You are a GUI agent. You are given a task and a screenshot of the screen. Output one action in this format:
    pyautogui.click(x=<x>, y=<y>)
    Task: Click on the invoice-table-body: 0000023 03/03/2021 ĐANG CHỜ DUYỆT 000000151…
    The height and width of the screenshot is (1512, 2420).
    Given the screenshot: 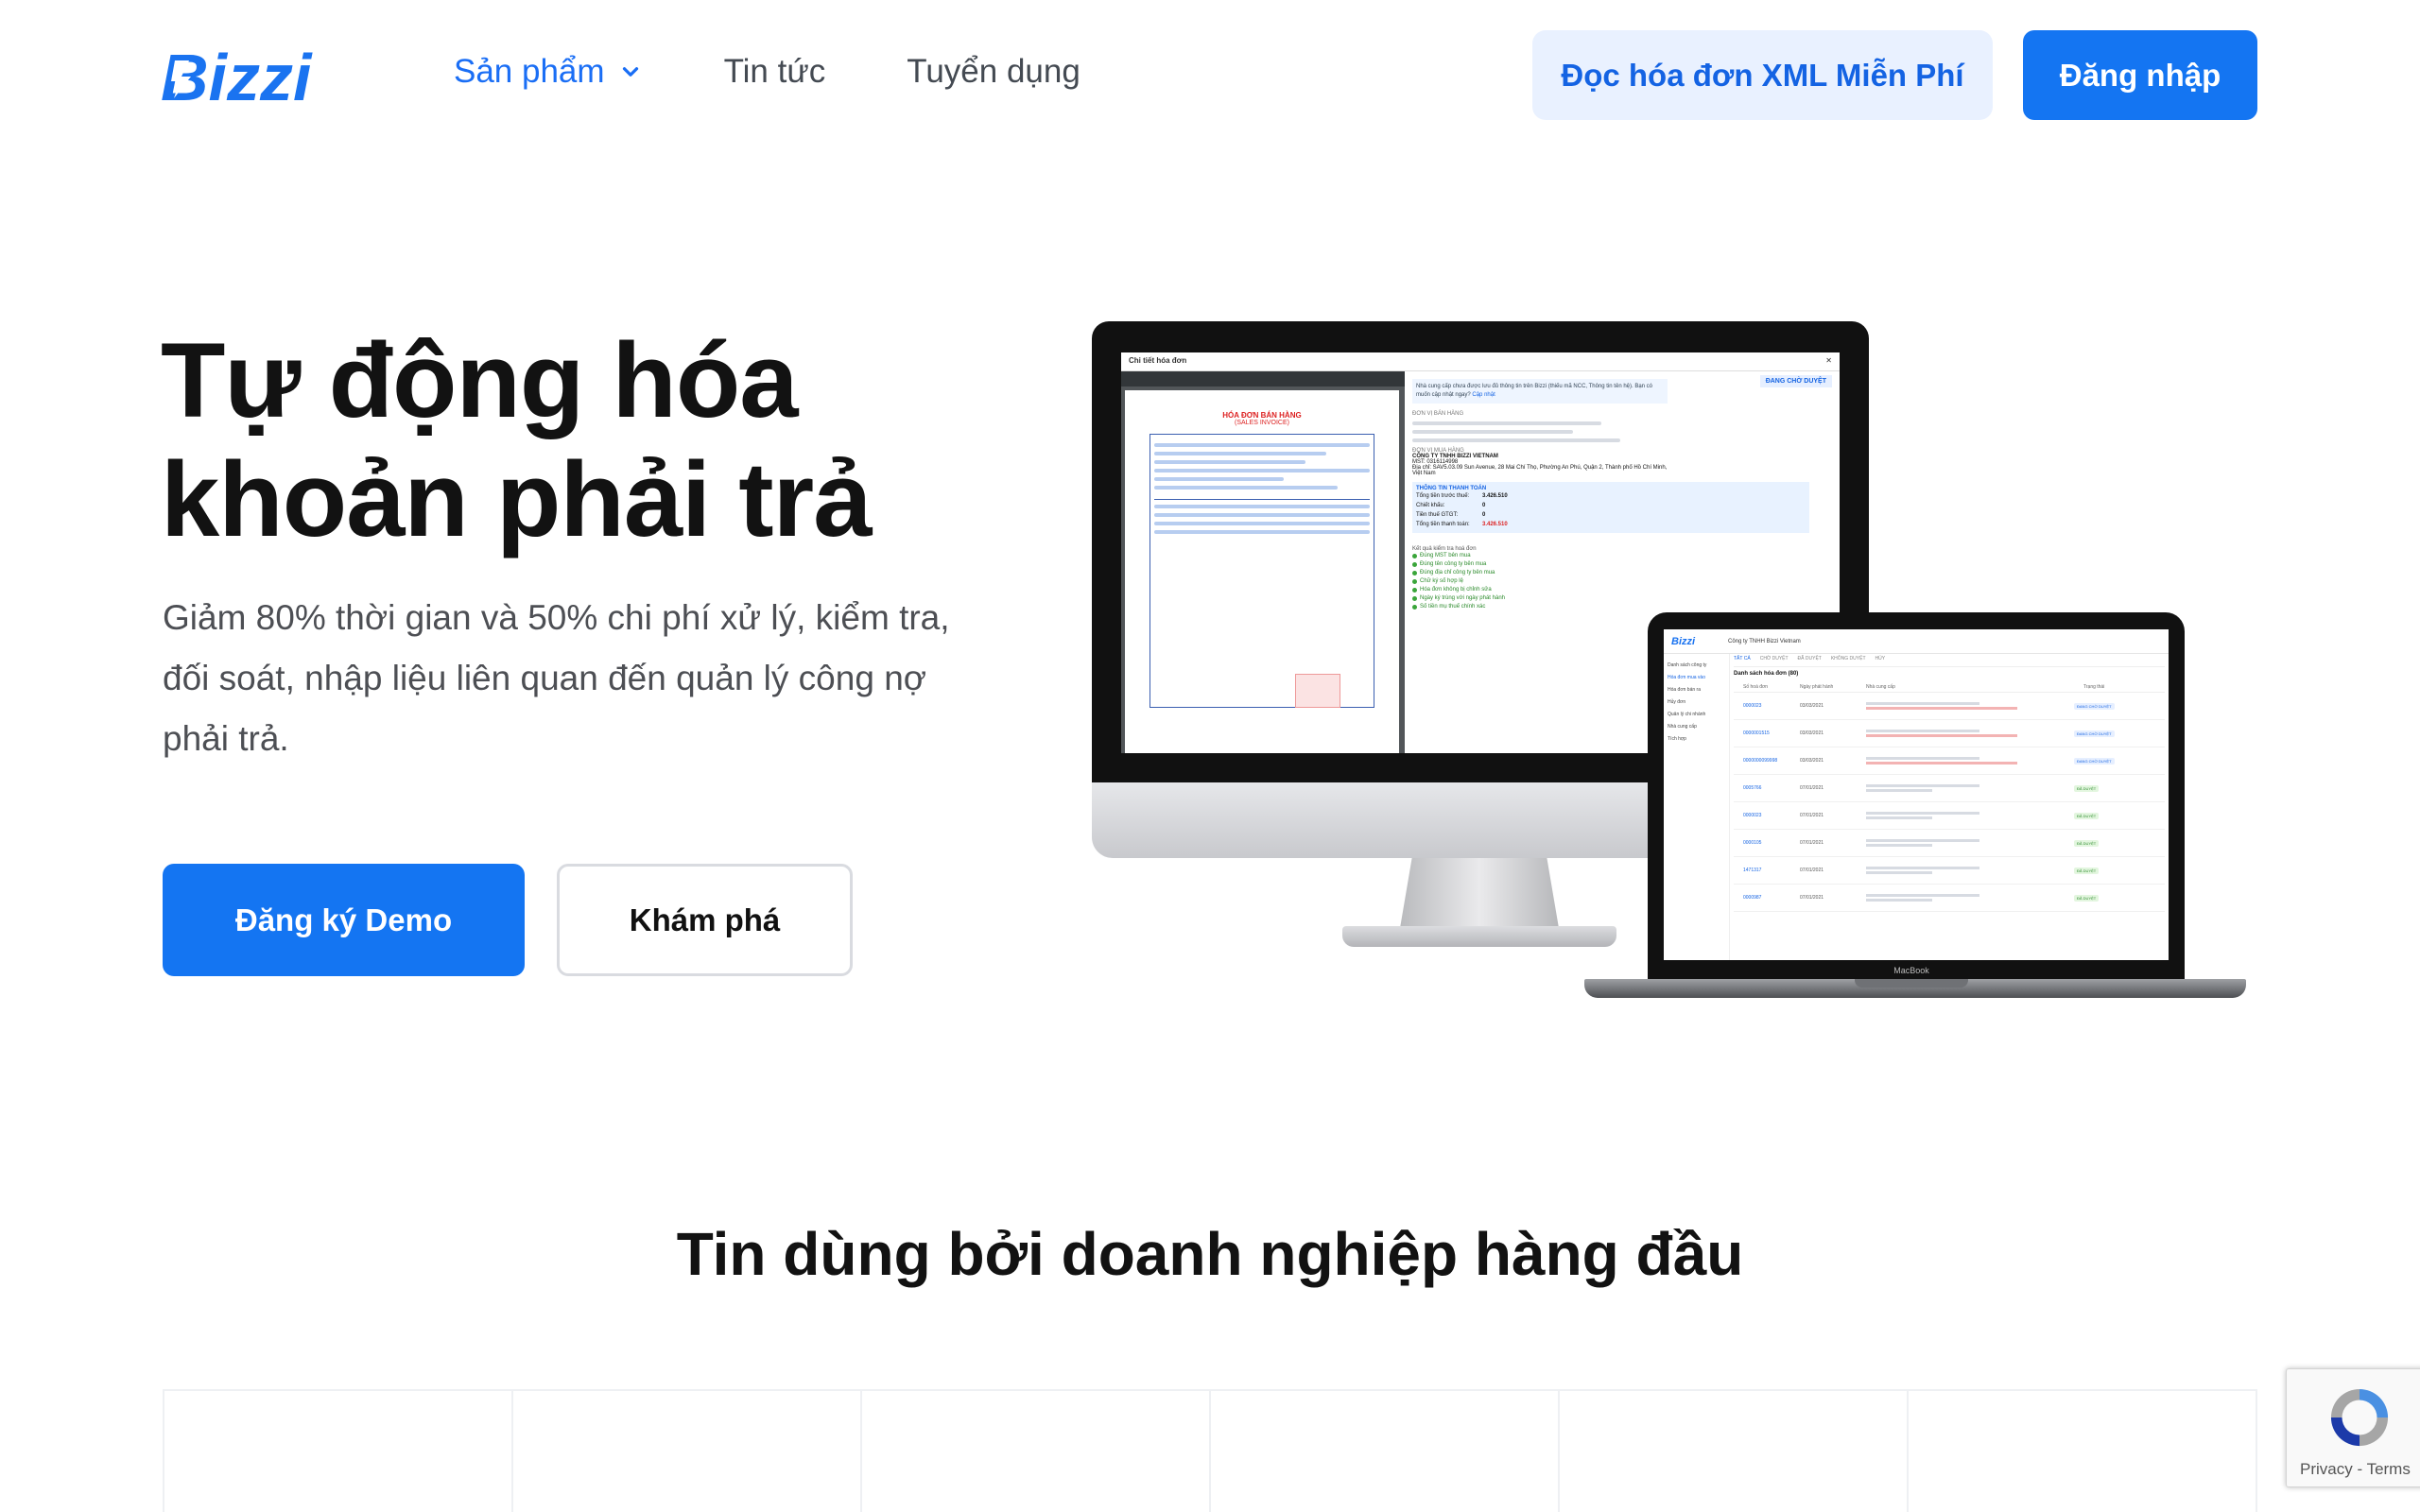 What is the action you would take?
    pyautogui.click(x=1949, y=802)
    